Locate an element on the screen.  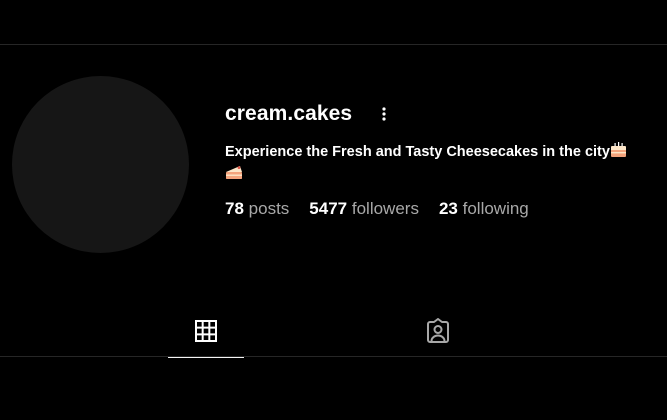
more-vertical-icon is located at coordinates (384, 114).